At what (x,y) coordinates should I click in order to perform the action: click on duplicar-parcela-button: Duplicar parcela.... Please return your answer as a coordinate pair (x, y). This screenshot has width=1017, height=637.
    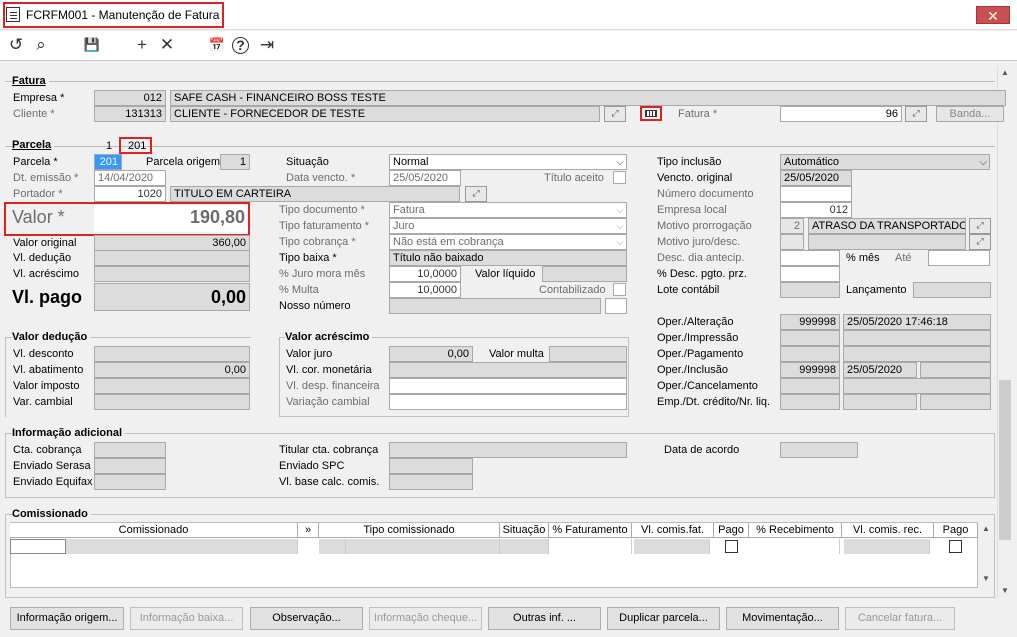
    Looking at the image, I should click on (663, 618).